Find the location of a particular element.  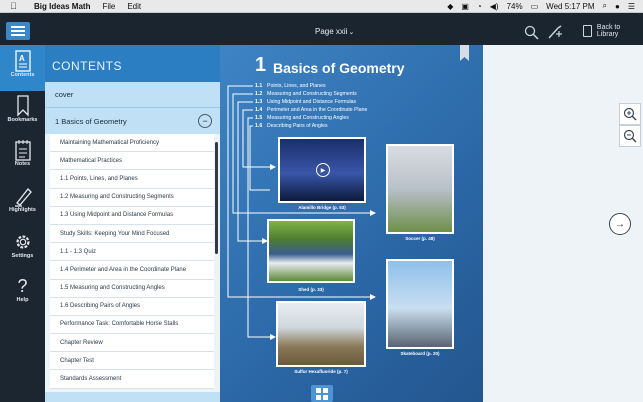

notes-icon is located at coordinates (23, 150).